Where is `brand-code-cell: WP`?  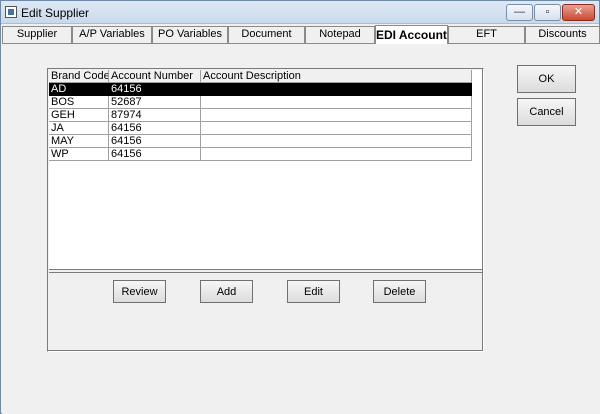 brand-code-cell: WP is located at coordinates (79, 154).